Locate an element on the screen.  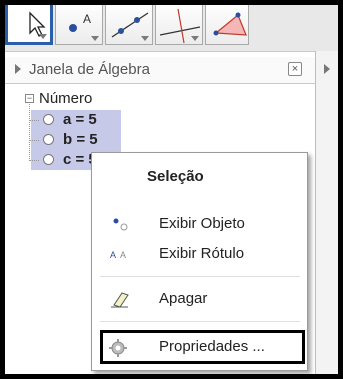
collapse-toggle-icon: − is located at coordinates (29, 98).